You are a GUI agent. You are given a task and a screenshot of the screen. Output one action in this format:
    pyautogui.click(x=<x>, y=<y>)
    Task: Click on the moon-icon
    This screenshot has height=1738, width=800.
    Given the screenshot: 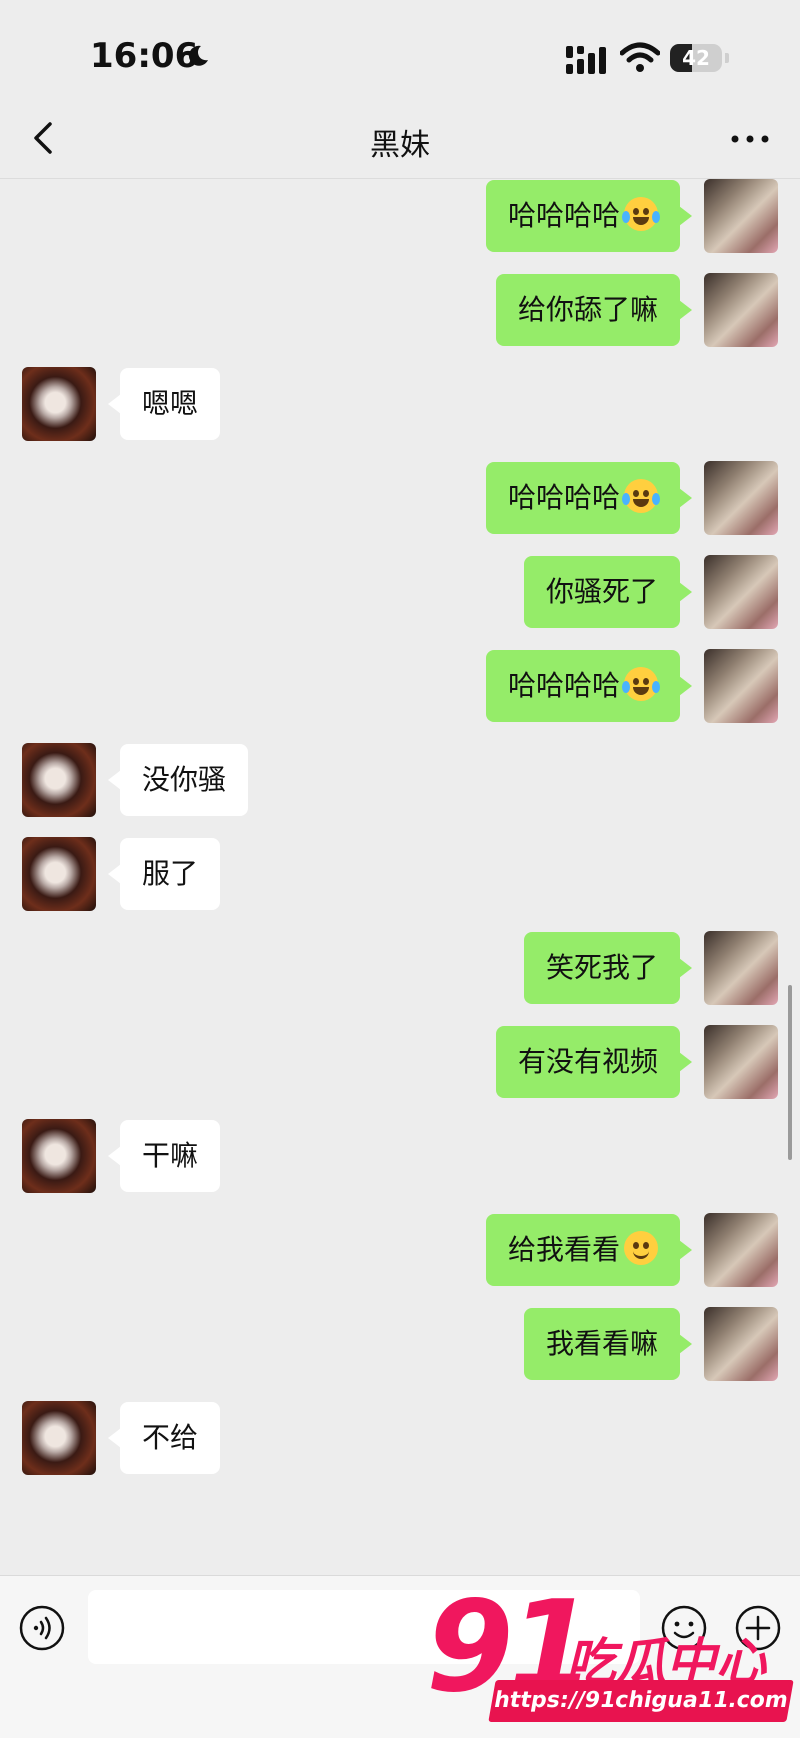 What is the action you would take?
    pyautogui.click(x=198, y=55)
    